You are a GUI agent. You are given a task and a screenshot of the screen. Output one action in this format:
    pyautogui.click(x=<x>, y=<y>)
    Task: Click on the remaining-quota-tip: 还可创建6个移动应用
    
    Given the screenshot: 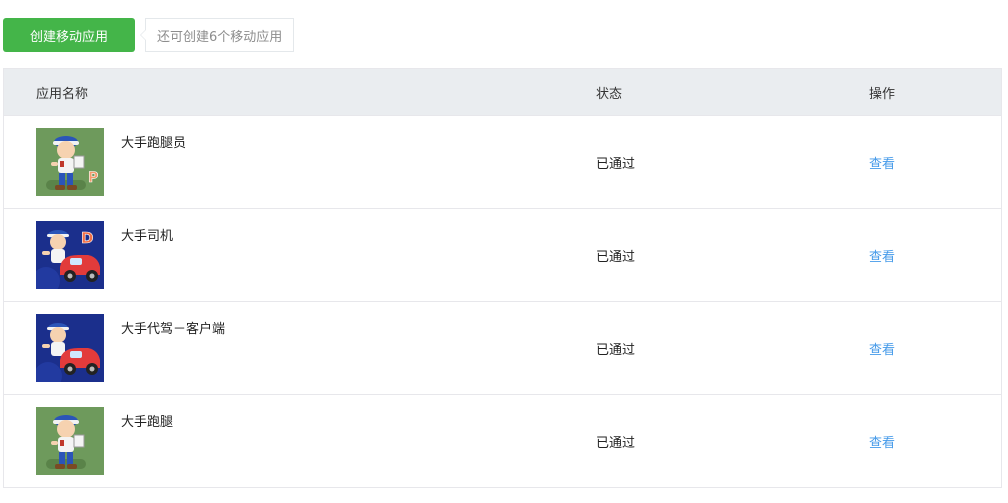 What is the action you would take?
    pyautogui.click(x=217, y=35)
    